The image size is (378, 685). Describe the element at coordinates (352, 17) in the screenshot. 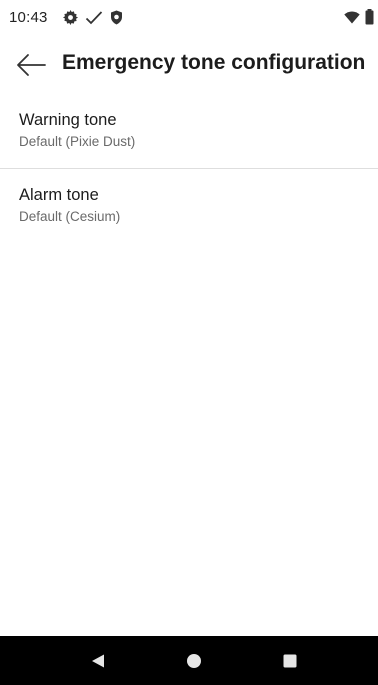

I see `wifi-icon` at that location.